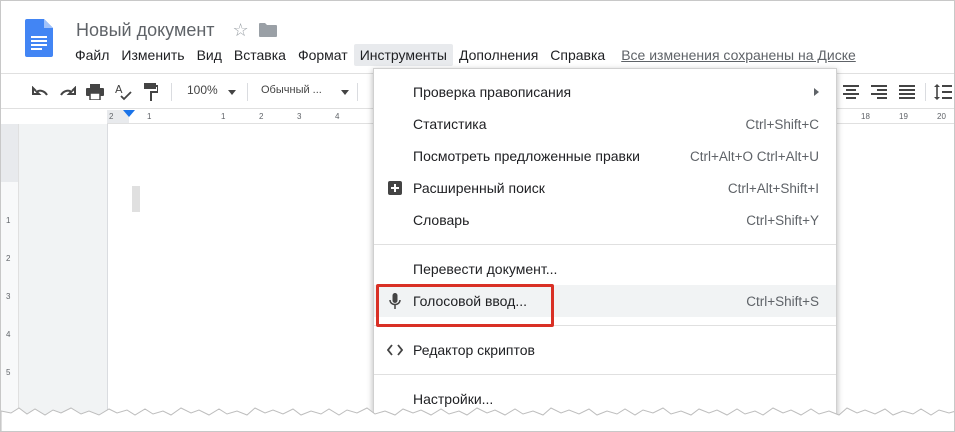 This screenshot has height=432, width=955. I want to click on torn-edge, so click(477, 419).